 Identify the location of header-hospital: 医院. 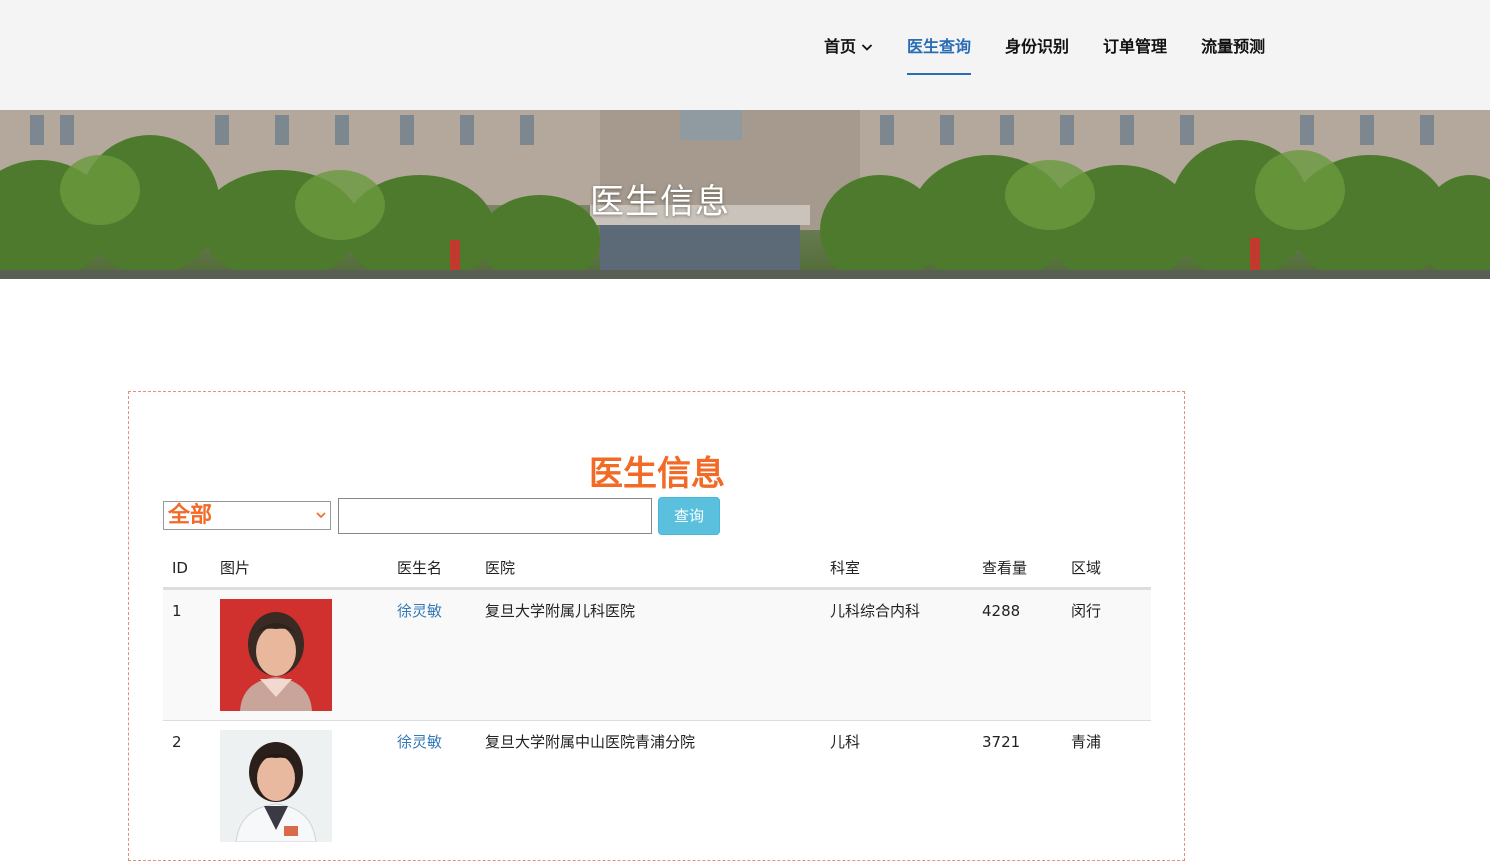
(500, 568).